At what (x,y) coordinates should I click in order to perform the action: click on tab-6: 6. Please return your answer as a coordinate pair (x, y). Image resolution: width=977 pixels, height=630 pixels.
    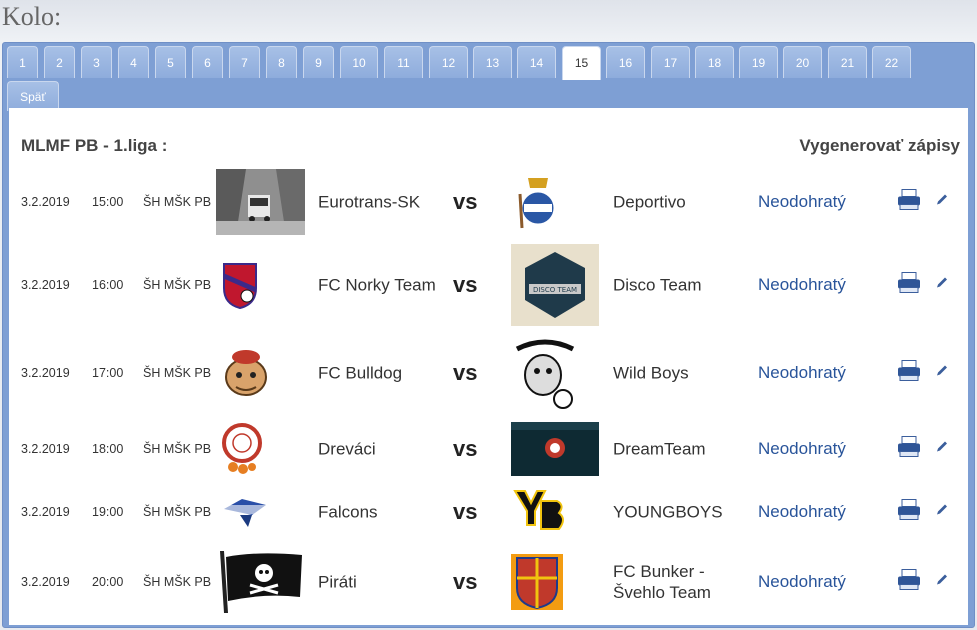
    Looking at the image, I should click on (207, 62).